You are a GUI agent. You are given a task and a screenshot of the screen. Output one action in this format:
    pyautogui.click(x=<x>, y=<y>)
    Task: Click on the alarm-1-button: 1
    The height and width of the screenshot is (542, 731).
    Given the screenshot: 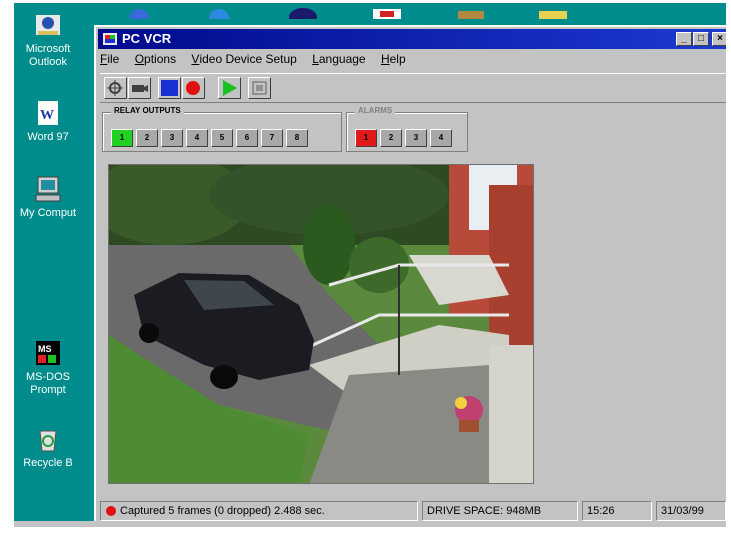 What is the action you would take?
    pyautogui.click(x=366, y=138)
    